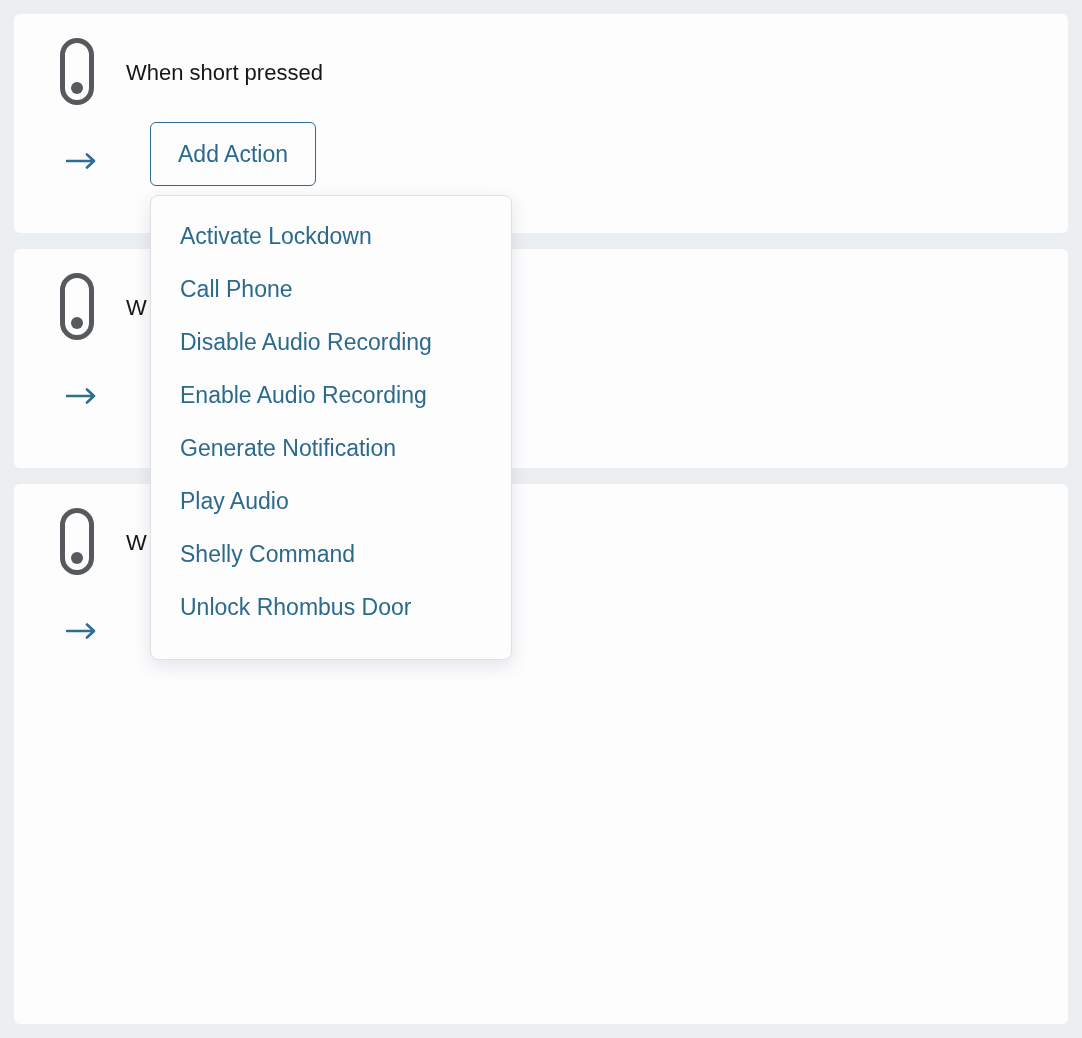  Describe the element at coordinates (331, 342) in the screenshot. I see `menu-item: Disable Audio Recording` at that location.